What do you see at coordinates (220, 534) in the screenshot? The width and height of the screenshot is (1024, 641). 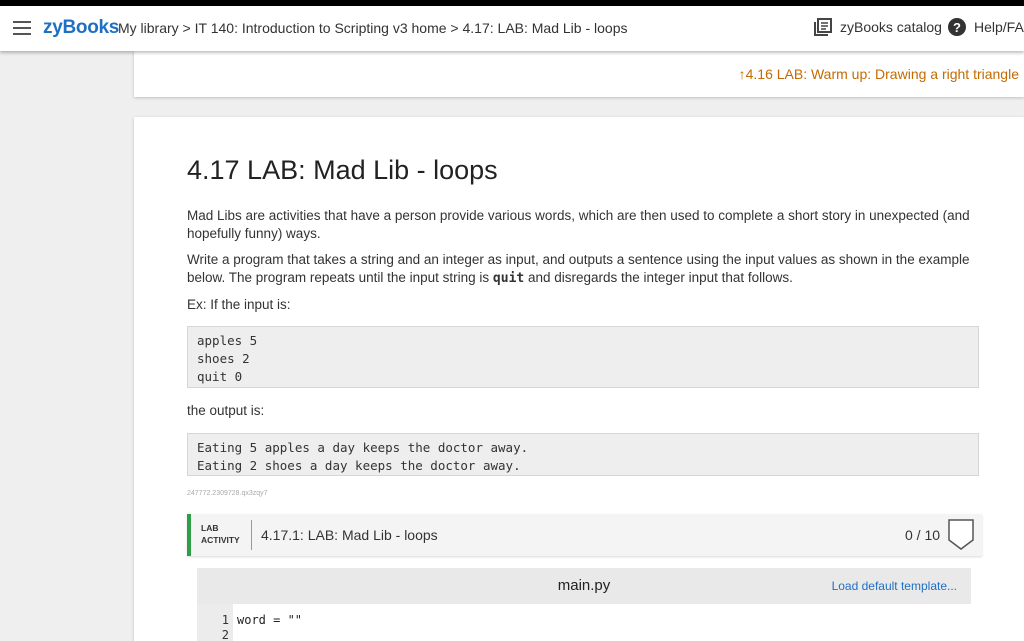 I see `lab-activity-tag: LAB ACTIVITY` at bounding box center [220, 534].